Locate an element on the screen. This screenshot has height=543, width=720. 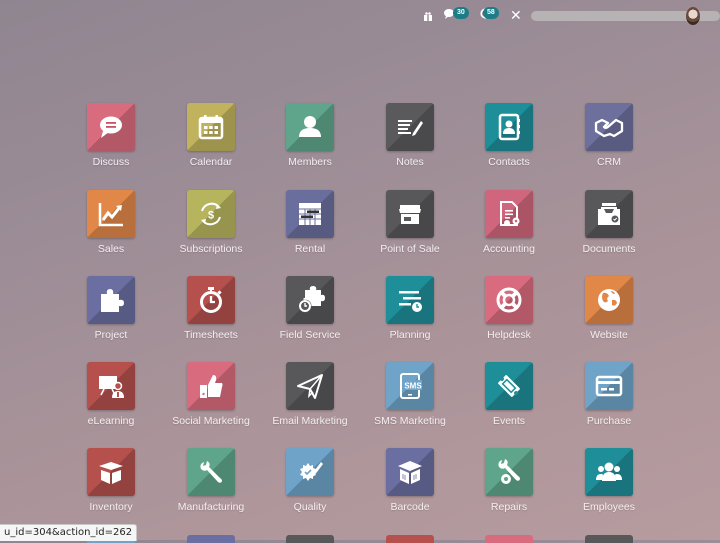
app-elearning: eLearning is located at coordinates (111, 394).